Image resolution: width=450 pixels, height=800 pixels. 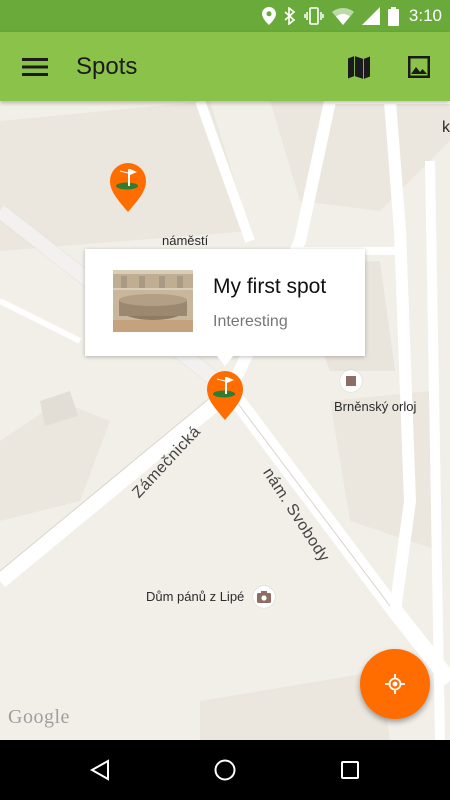 I want to click on back-icon, so click(x=99, y=770).